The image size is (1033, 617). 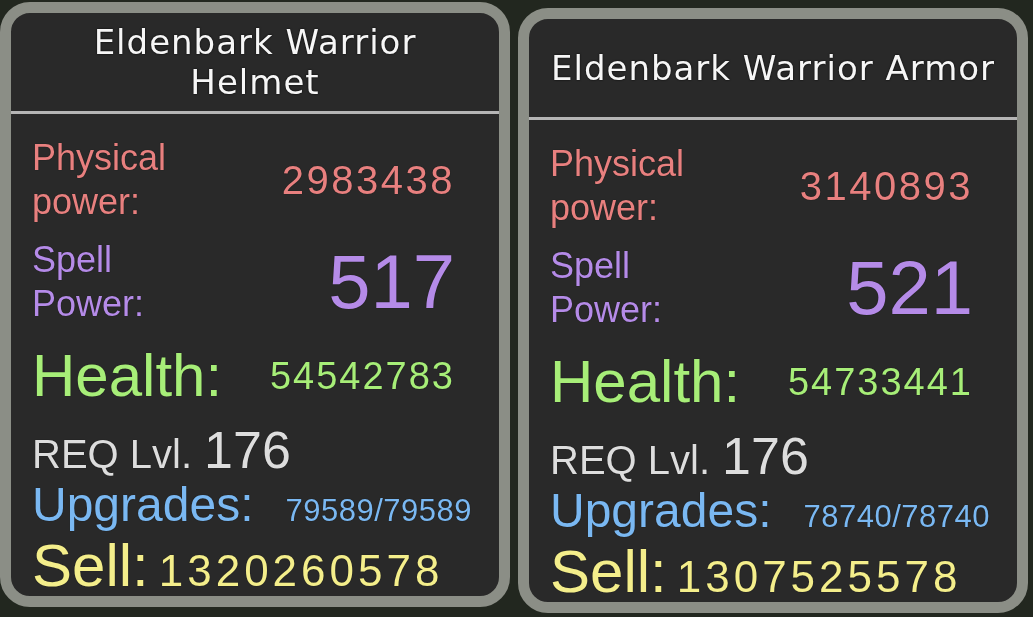 I want to click on stat-value: 54733441, so click(x=880, y=382).